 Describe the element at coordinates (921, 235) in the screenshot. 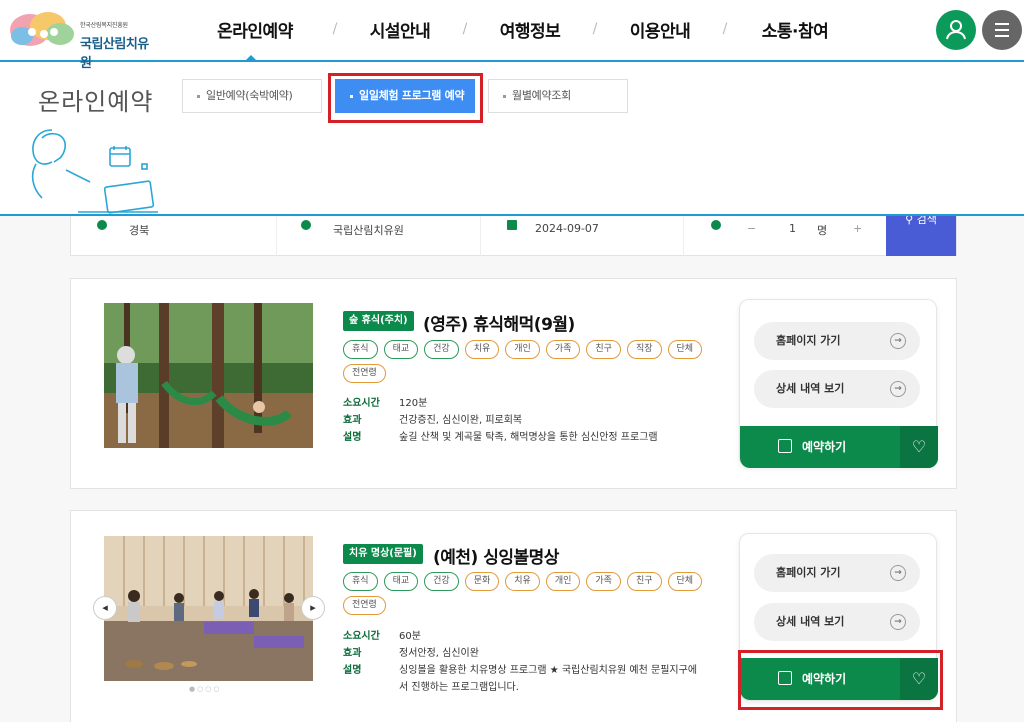

I see `search-button: ⚲ 검색` at that location.